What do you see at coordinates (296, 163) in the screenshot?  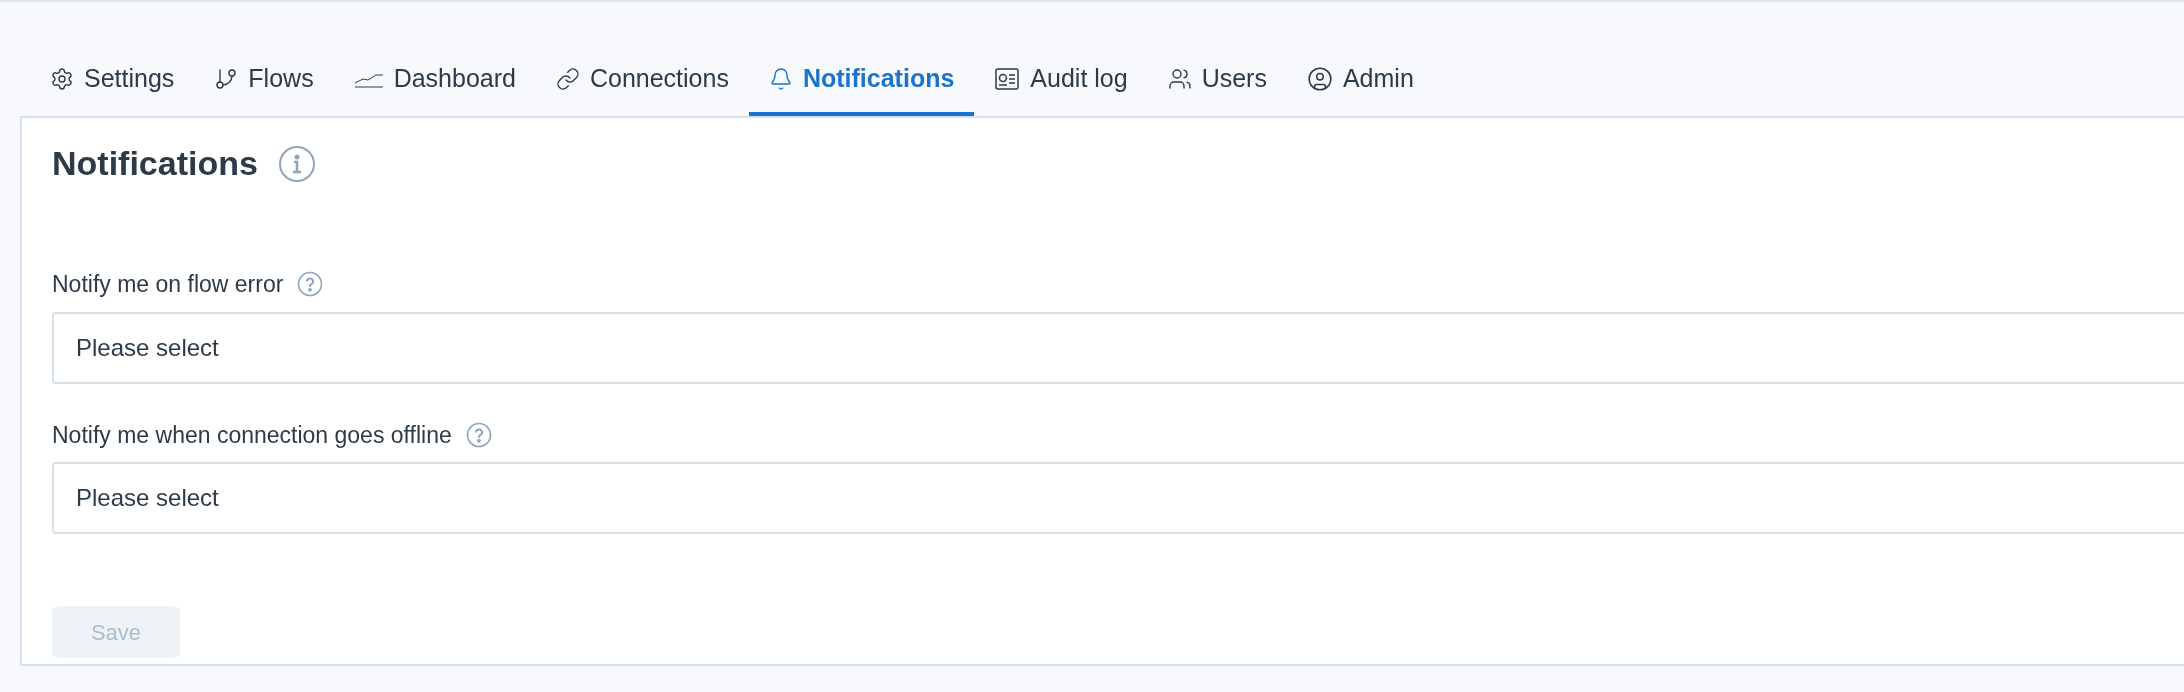 I see `info-icon` at bounding box center [296, 163].